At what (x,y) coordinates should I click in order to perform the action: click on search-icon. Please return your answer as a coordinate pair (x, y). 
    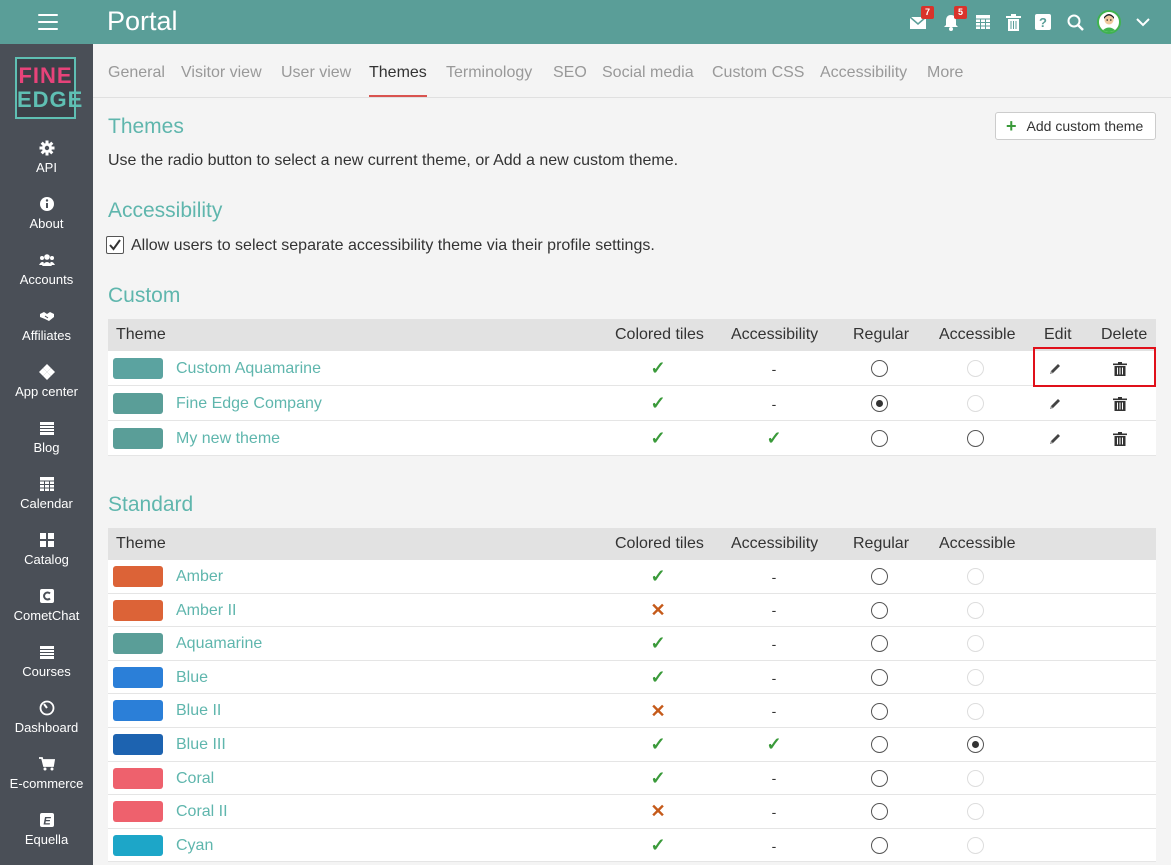
    Looking at the image, I should click on (1075, 22).